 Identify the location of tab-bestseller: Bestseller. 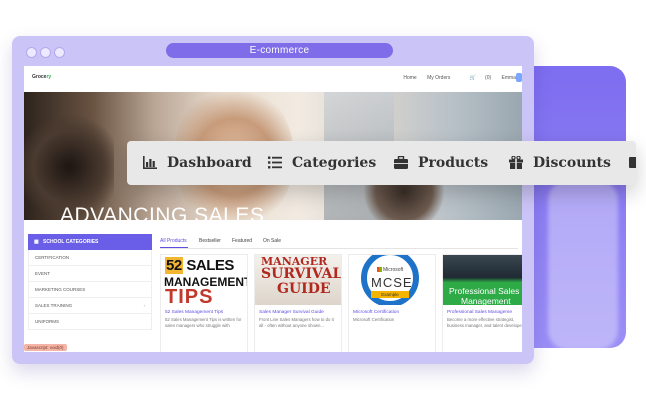
(210, 241).